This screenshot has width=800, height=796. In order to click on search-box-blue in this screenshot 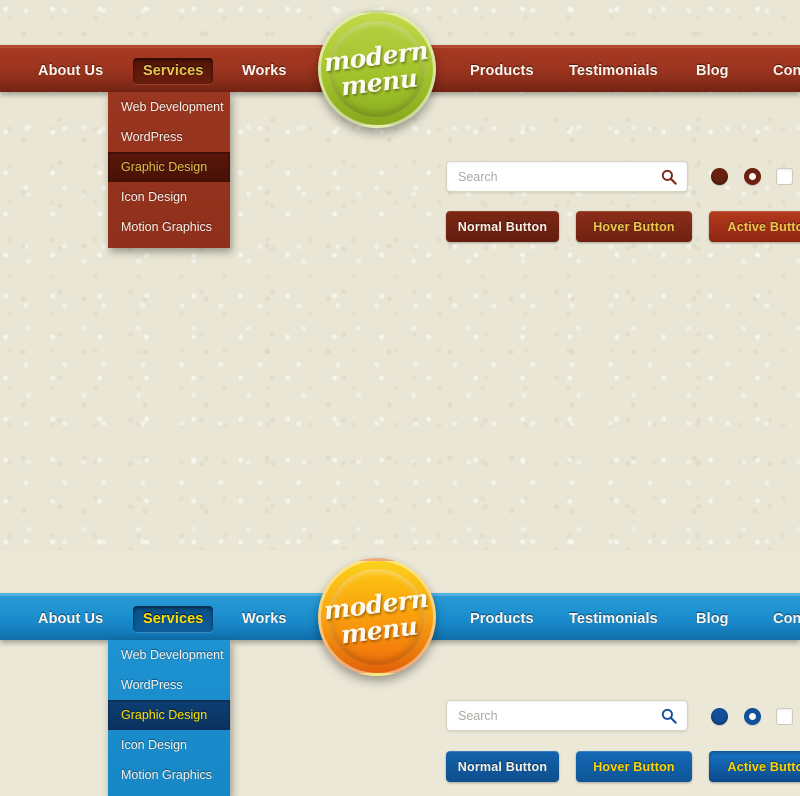, I will do `click(567, 715)`.